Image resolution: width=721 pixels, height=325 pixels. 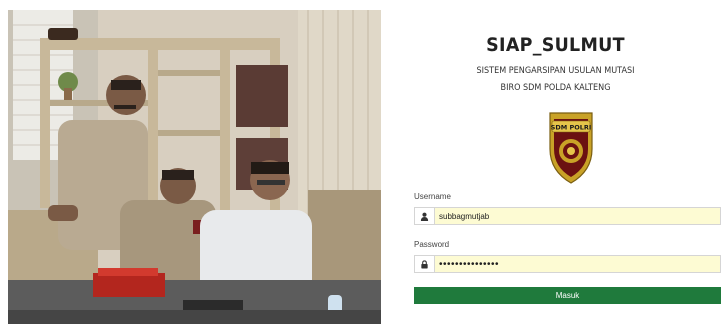 What do you see at coordinates (424, 216) in the screenshot?
I see `user-icon` at bounding box center [424, 216].